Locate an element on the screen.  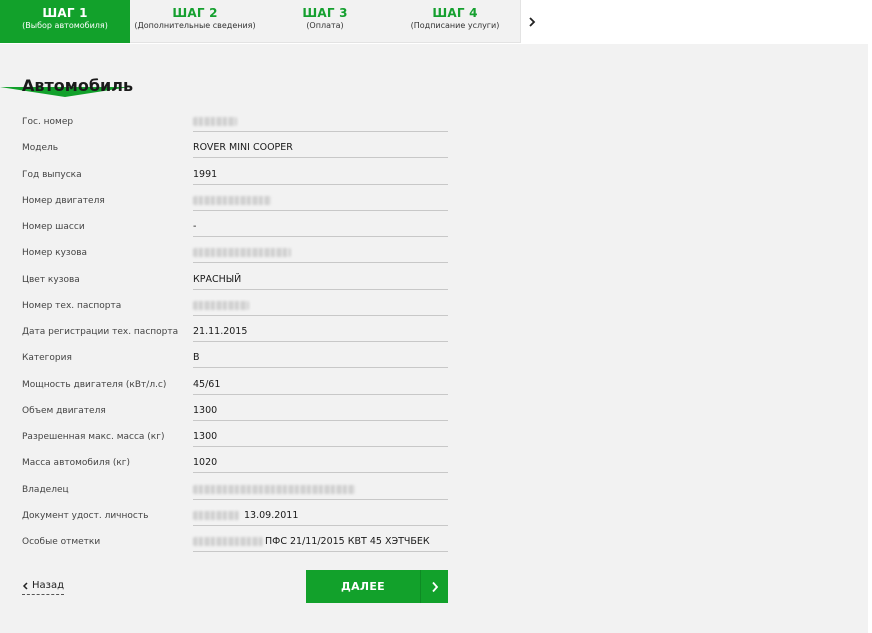
field-value: 1020 is located at coordinates (205, 462).